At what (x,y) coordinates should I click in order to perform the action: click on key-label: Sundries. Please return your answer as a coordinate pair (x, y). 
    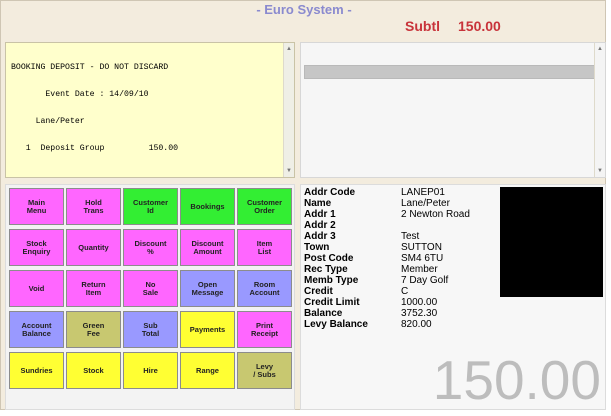
    Looking at the image, I should click on (36, 370).